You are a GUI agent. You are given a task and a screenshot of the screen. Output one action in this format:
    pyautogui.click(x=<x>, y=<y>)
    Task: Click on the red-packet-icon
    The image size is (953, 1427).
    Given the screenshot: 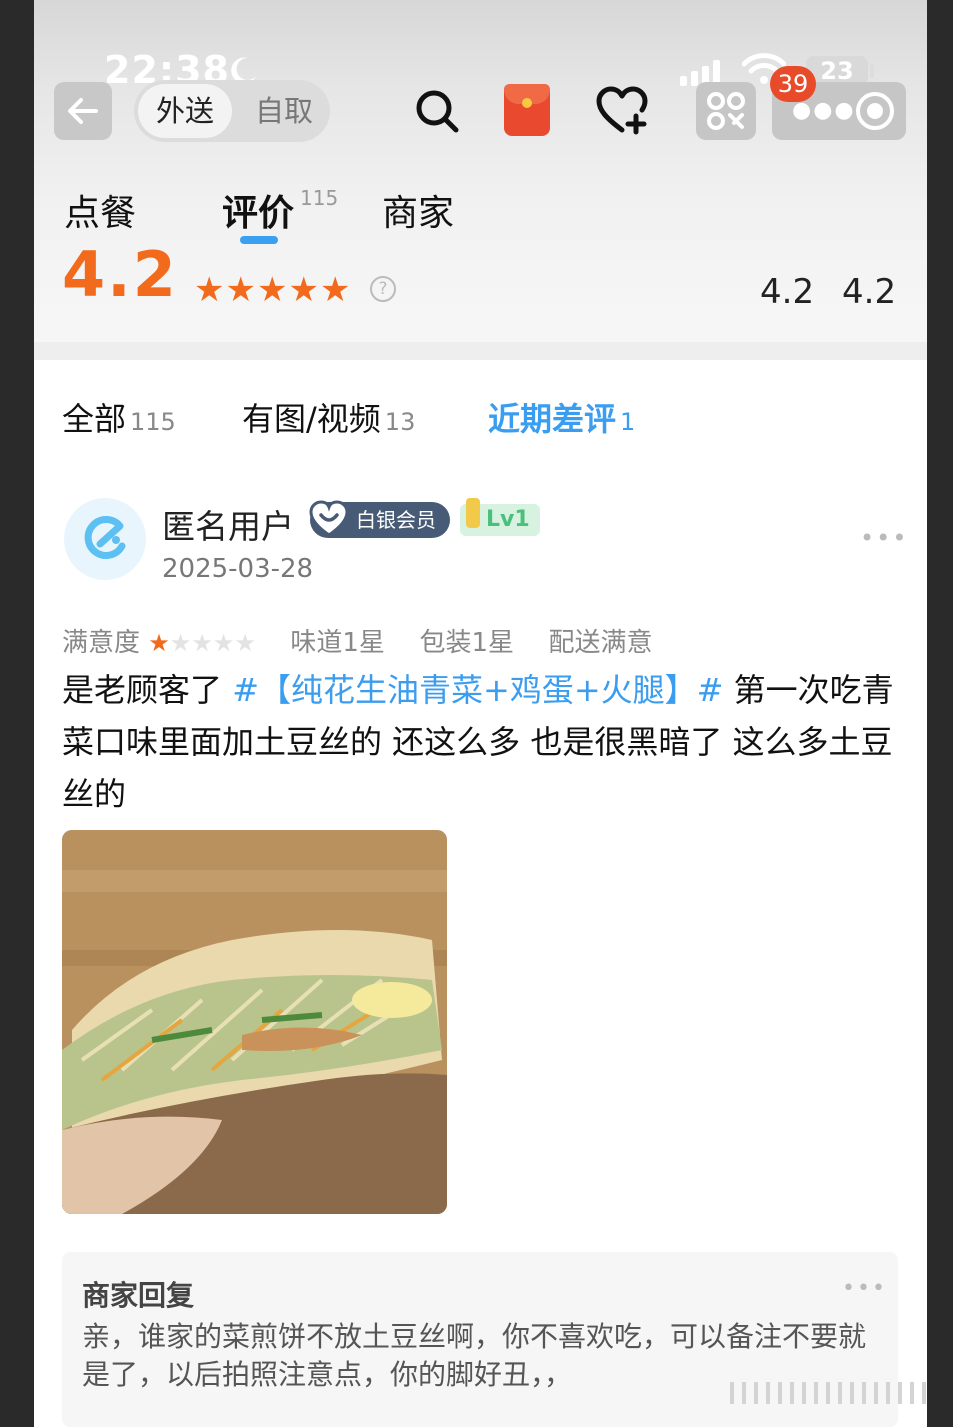 What is the action you would take?
    pyautogui.click(x=527, y=110)
    